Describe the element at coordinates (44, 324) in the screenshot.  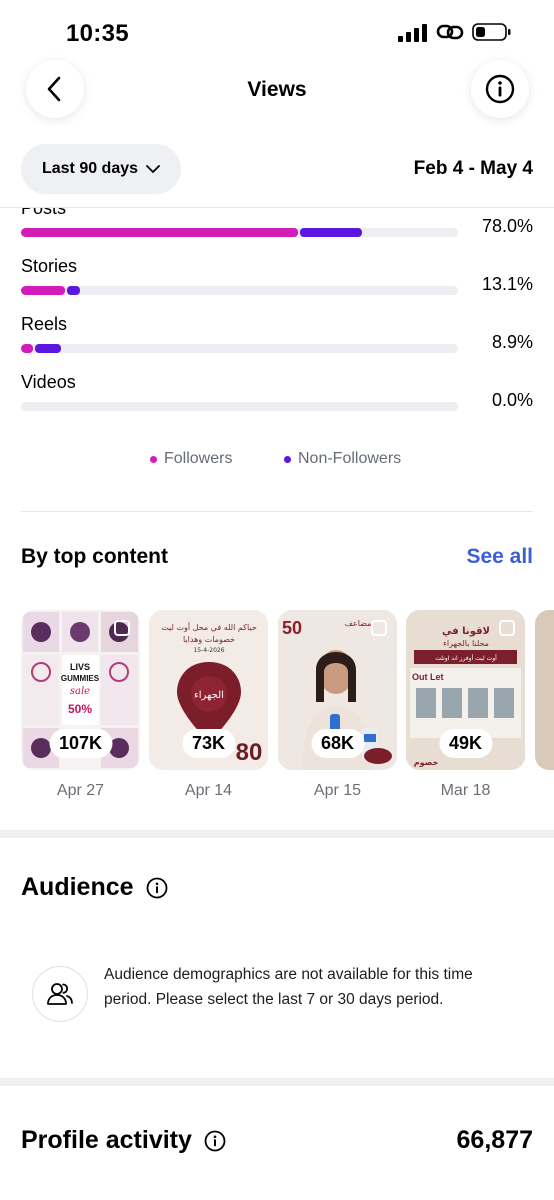
I see `breakdown-label: Reels` at that location.